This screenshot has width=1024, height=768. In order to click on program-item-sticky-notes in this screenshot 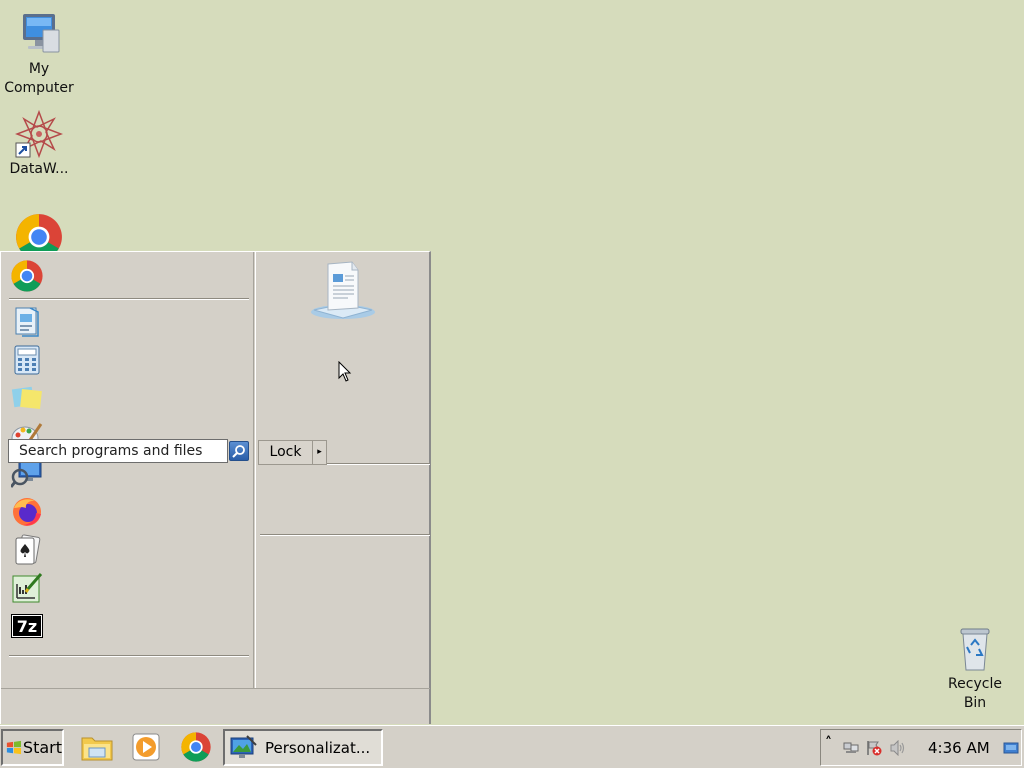, I will do `click(27, 398)`.